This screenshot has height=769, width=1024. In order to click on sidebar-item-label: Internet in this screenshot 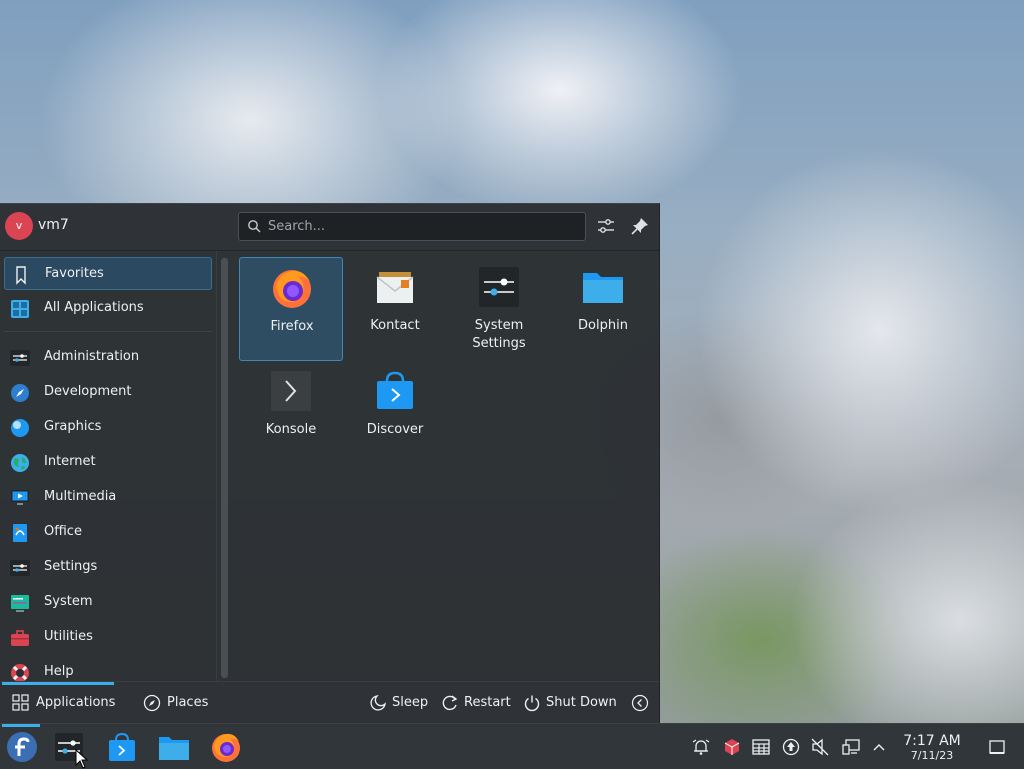, I will do `click(70, 461)`.